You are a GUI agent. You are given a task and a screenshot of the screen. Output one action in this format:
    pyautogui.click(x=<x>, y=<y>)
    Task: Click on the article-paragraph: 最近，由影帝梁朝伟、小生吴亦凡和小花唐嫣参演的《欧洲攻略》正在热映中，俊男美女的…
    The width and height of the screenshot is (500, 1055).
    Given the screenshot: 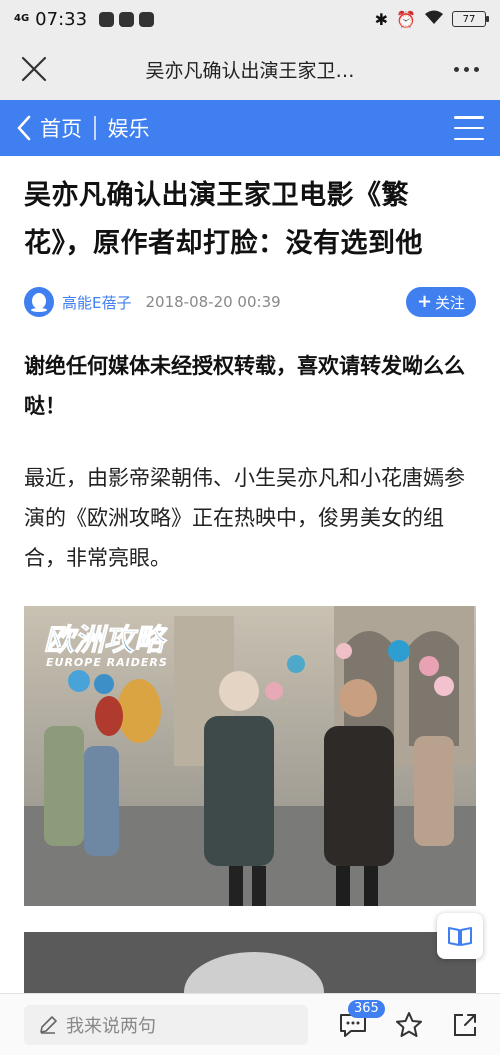 What is the action you would take?
    pyautogui.click(x=244, y=518)
    